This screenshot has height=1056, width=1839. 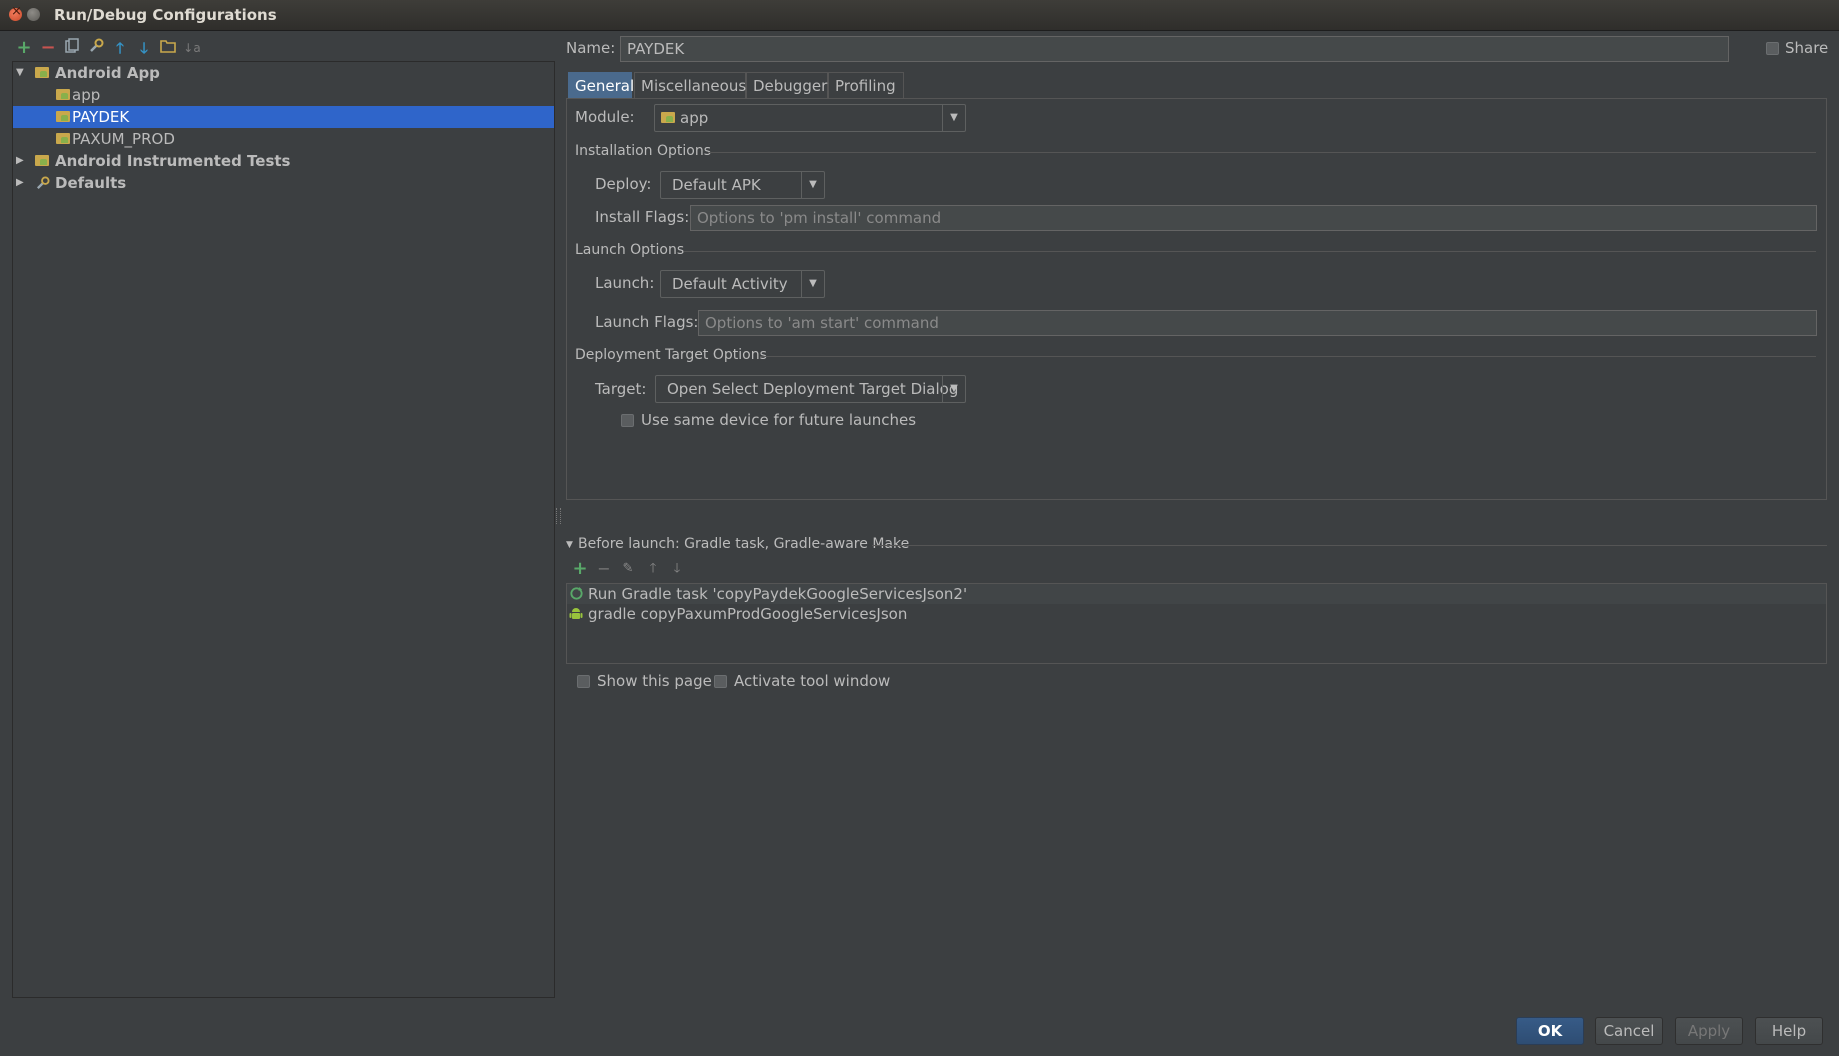 I want to click on tree-item-android-instrumented-tests: ▶ Android Instrumented Tests, so click(x=283, y=161).